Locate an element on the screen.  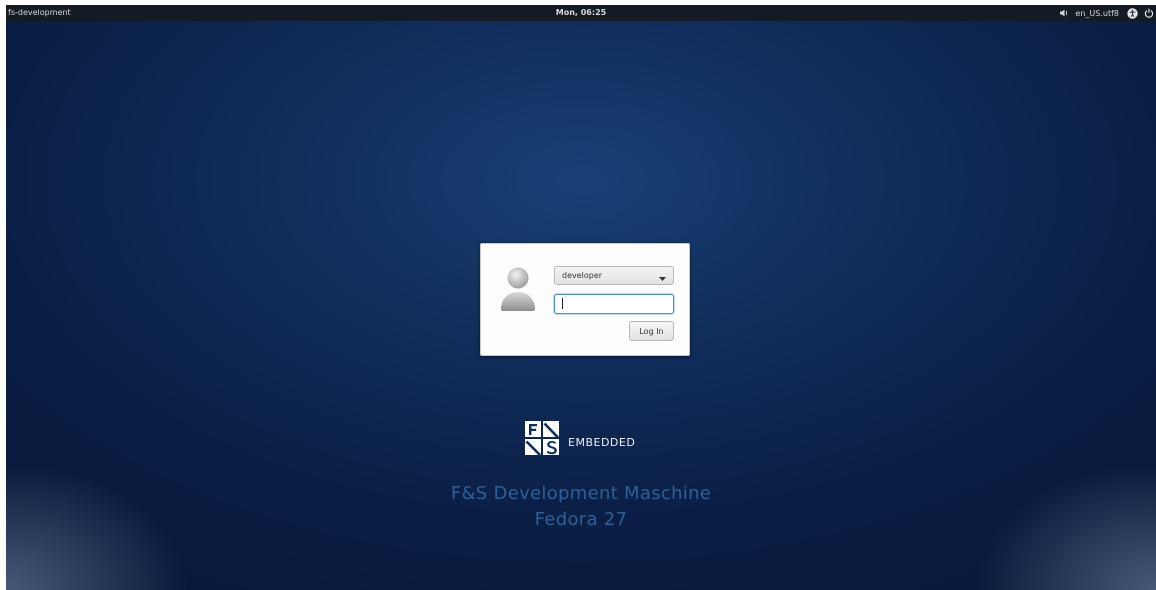
clock: Mon, 06:25 is located at coordinates (581, 12).